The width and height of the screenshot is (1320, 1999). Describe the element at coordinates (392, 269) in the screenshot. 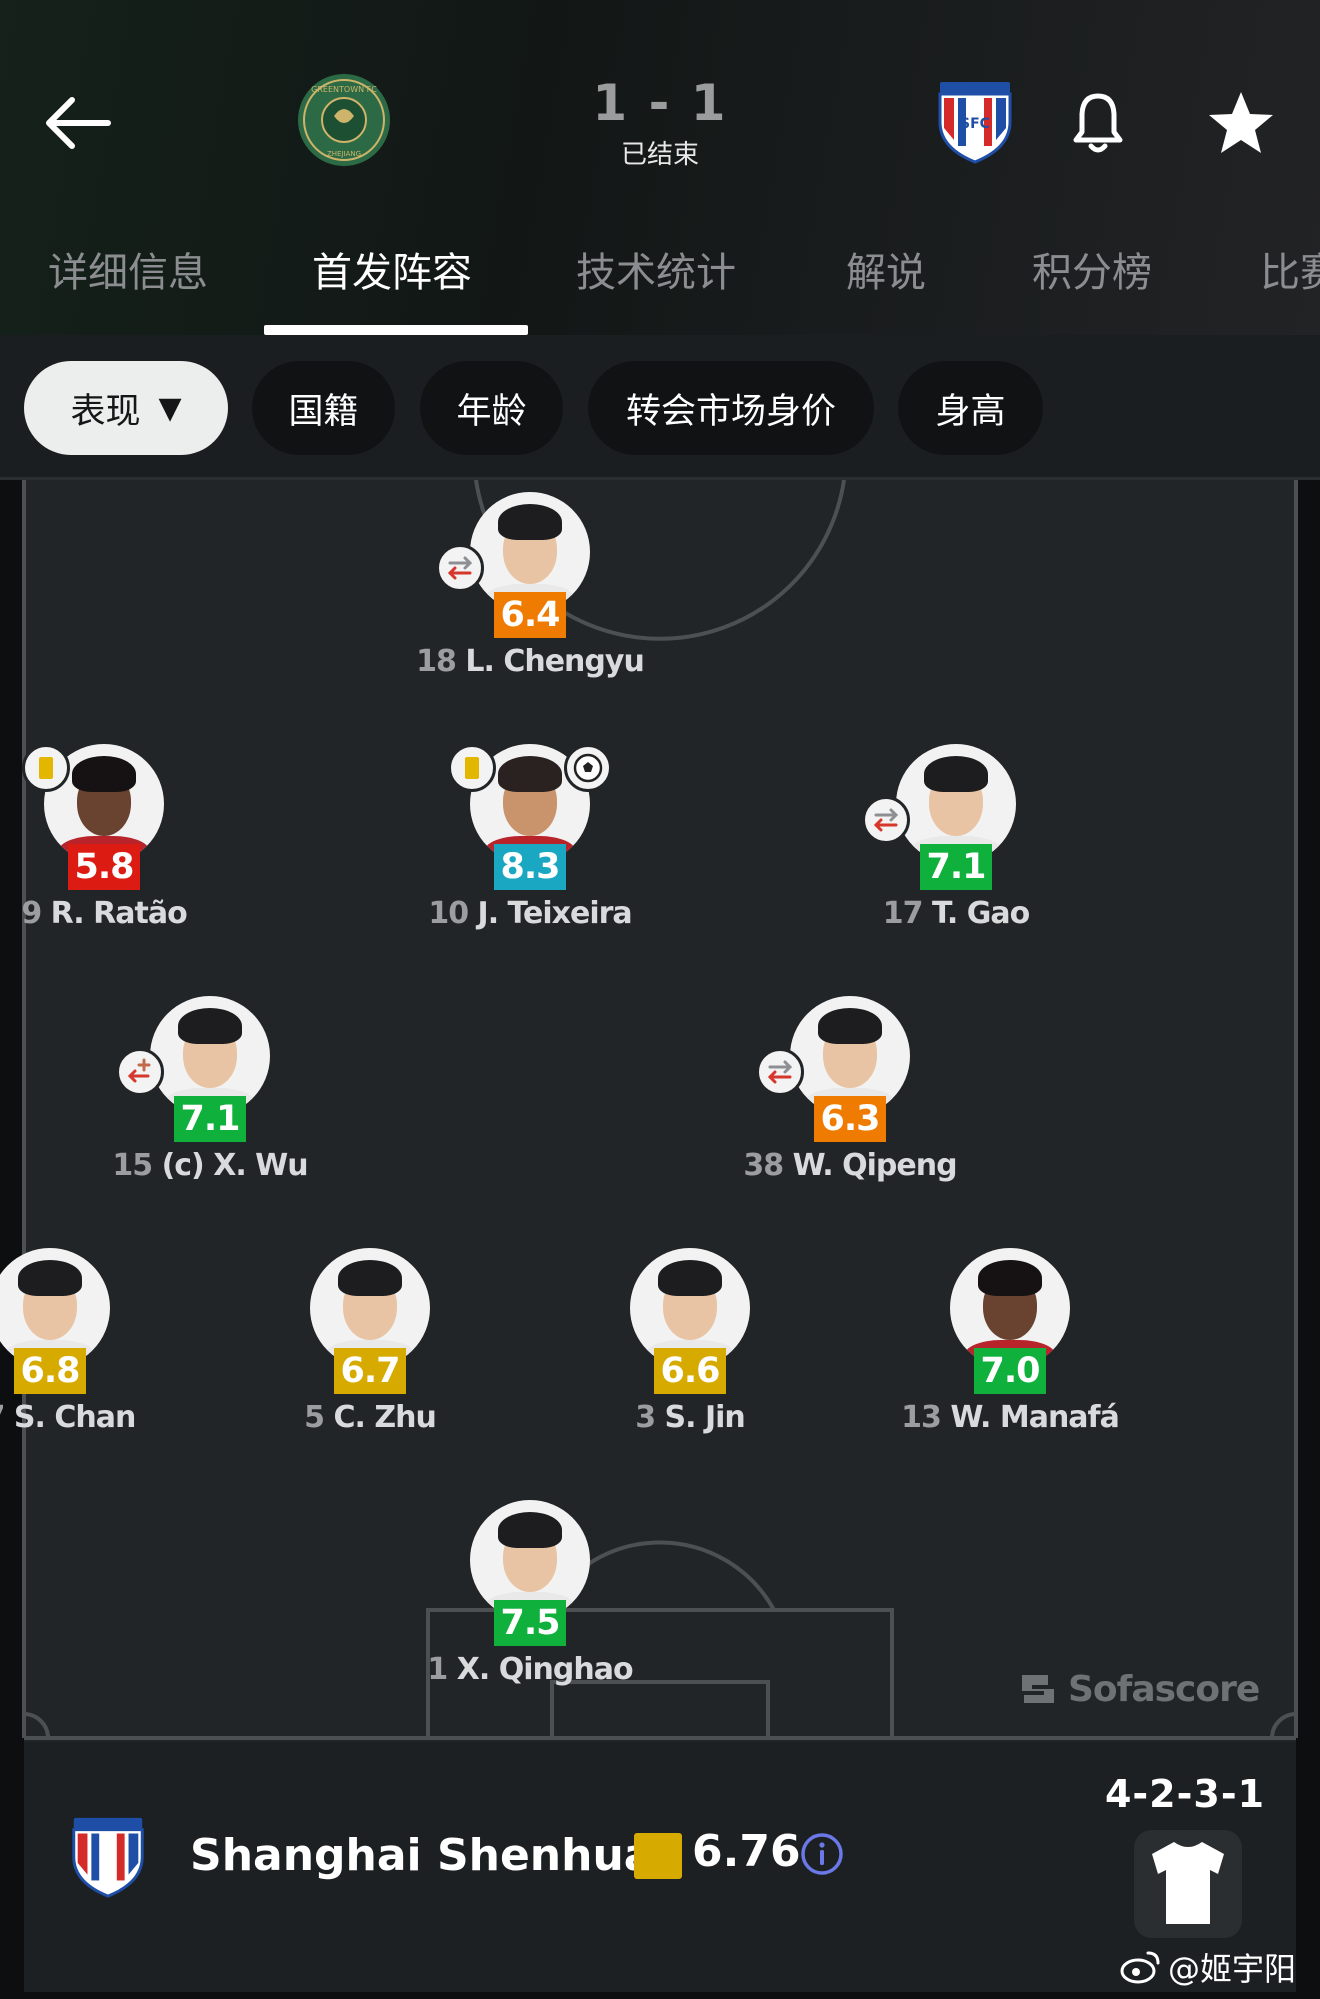

I see `tab-lineups: 首发阵容` at that location.